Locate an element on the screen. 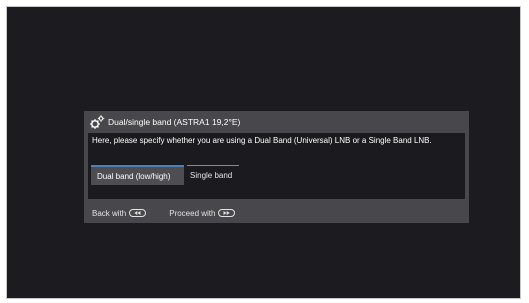  dialog-header: Dual/single band (ASTRA1 19,2°E) is located at coordinates (276, 122).